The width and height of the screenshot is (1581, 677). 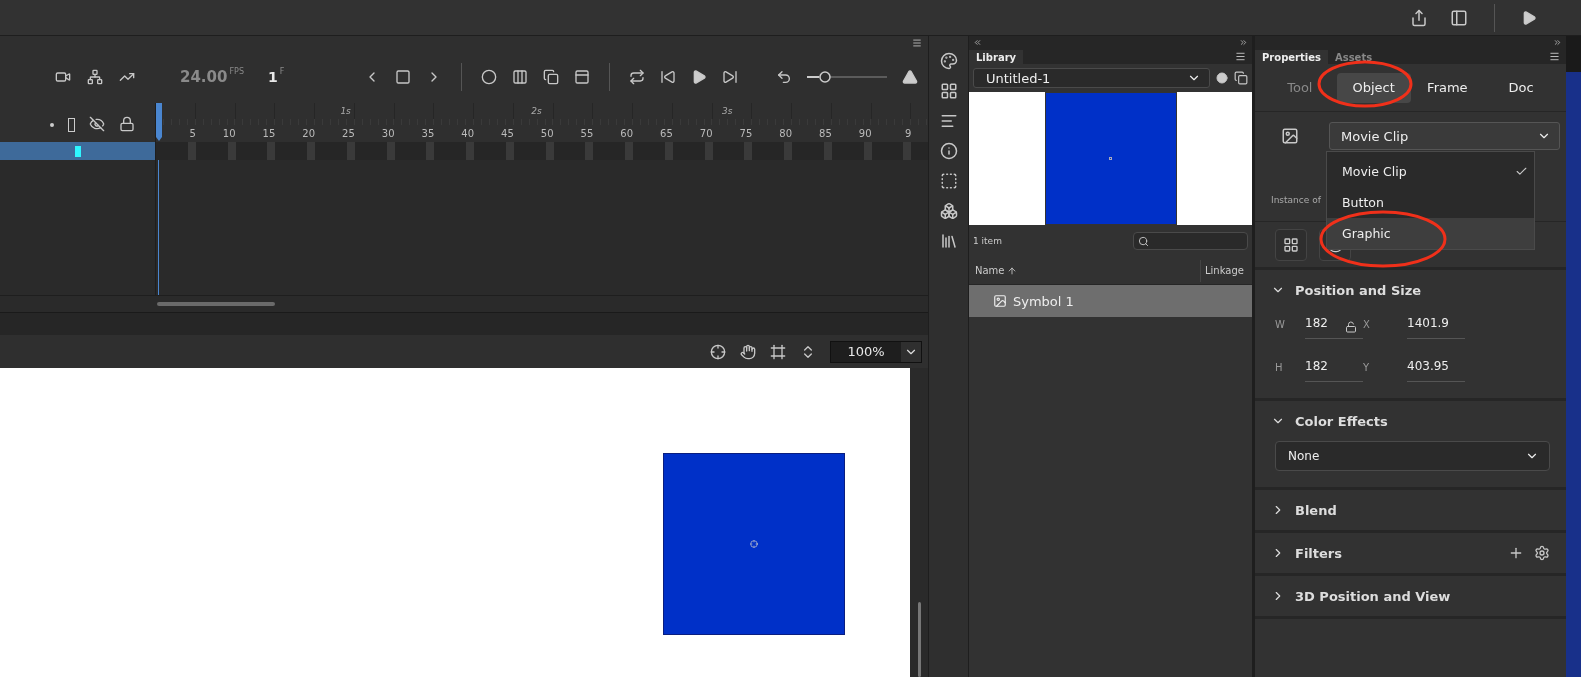 I want to click on section-header: Position and Size, so click(x=1410, y=290).